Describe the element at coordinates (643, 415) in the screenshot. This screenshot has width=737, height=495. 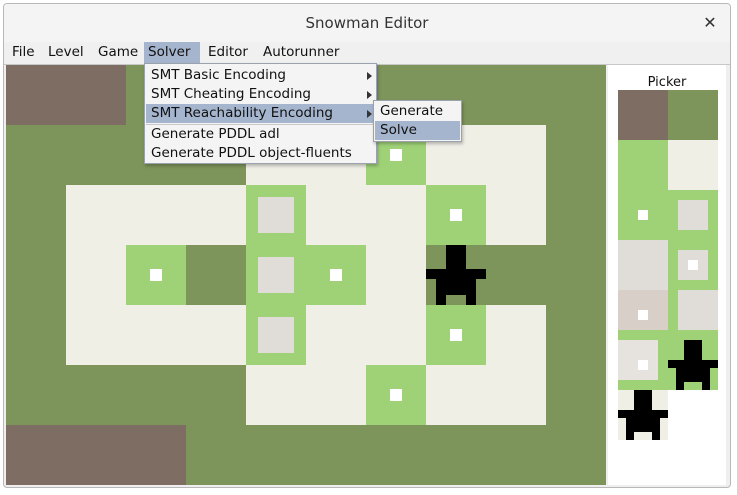
I see `picker-player-snow-tile` at that location.